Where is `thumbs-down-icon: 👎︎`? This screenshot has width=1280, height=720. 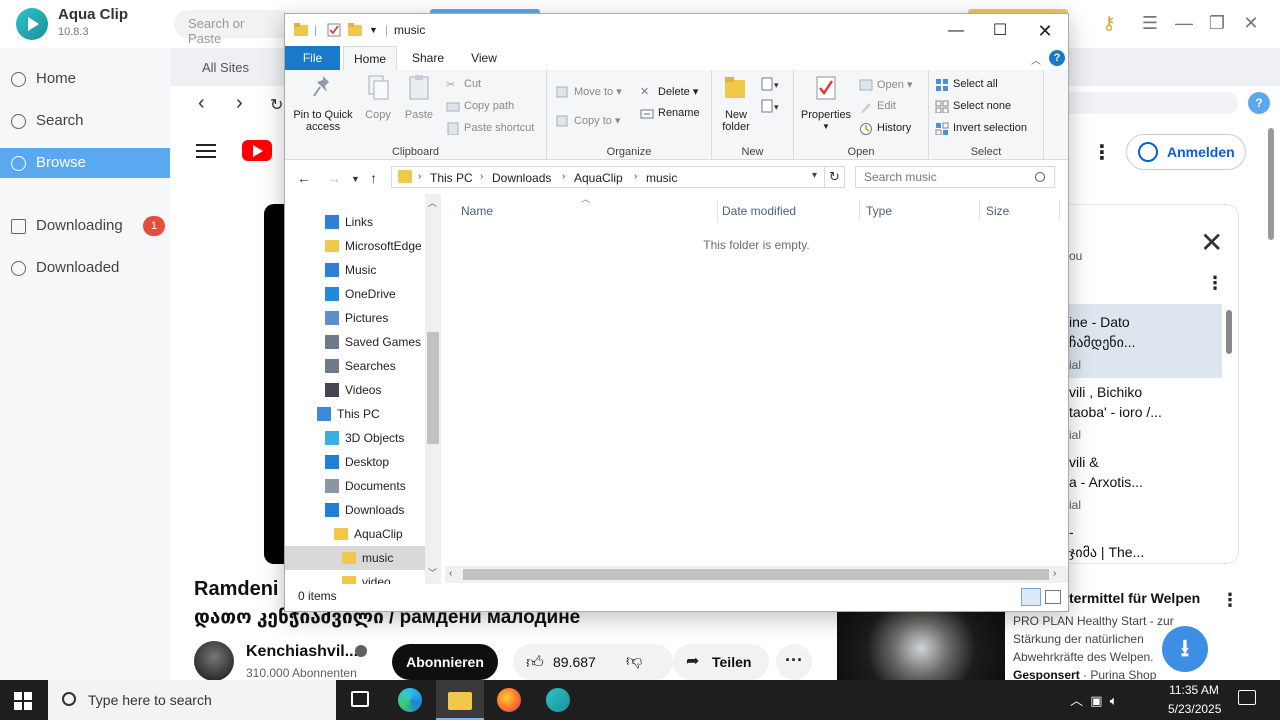
thumbs-down-icon: 👎︎ is located at coordinates (634, 661).